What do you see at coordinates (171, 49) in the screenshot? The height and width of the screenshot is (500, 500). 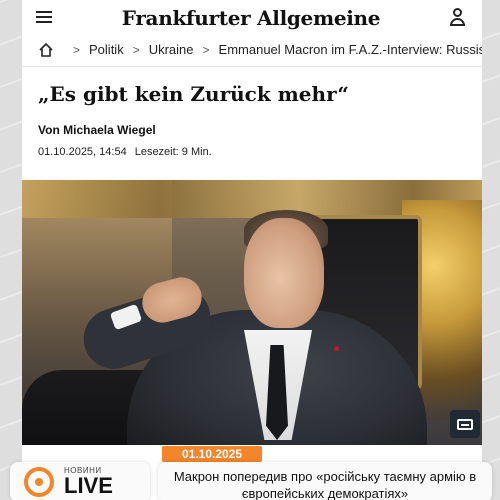 I see `breadcrumb-ukraine: Ukraine` at bounding box center [171, 49].